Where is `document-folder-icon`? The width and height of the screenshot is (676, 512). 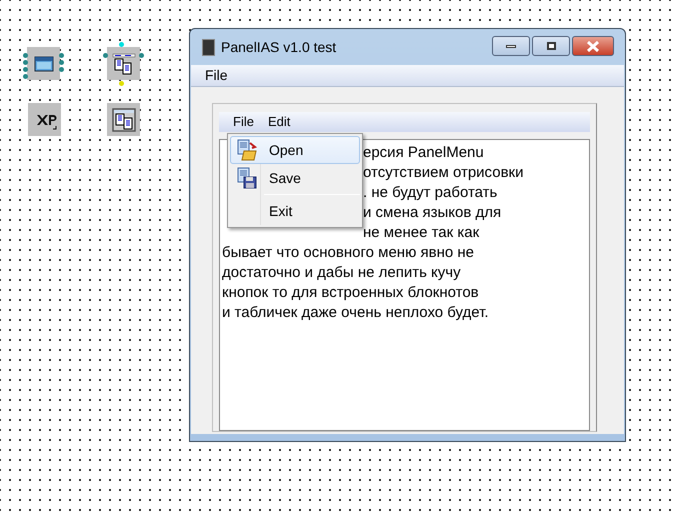
document-folder-icon is located at coordinates (247, 150).